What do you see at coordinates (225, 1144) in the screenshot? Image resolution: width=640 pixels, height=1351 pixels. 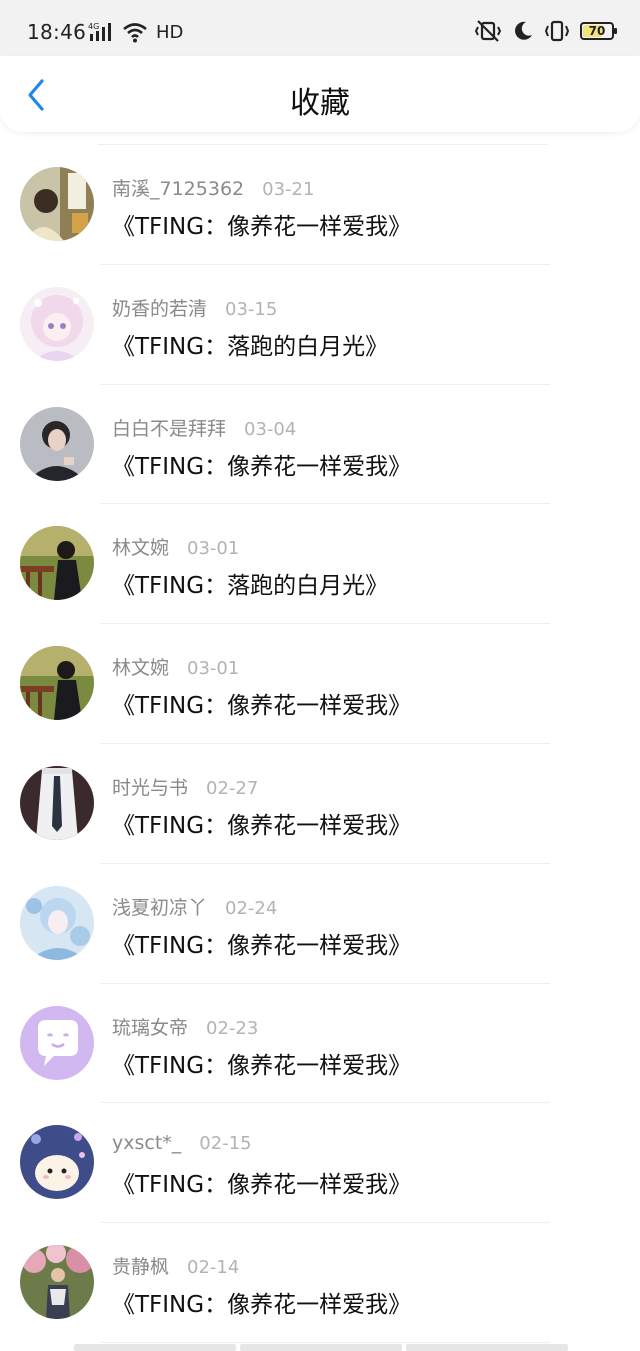 I see `item-date: 02-15` at bounding box center [225, 1144].